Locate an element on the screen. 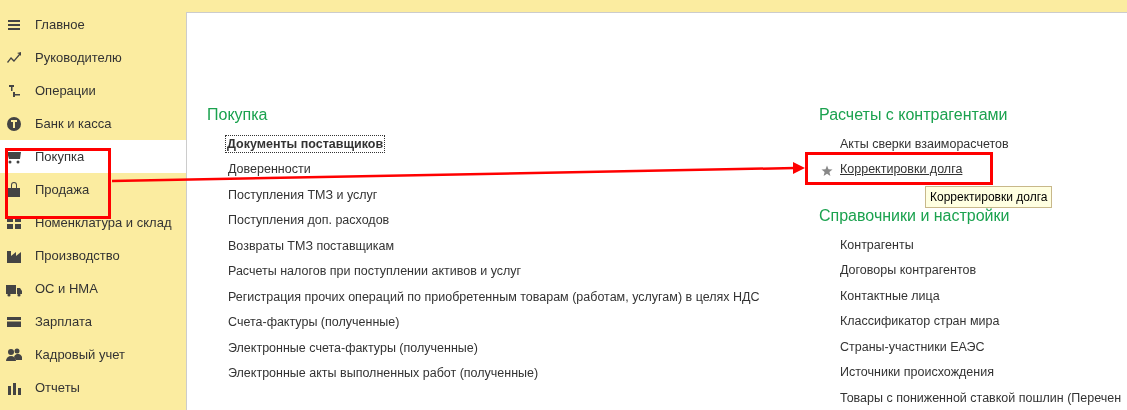 The image size is (1127, 410). sidebar-item: Производство is located at coordinates (93, 255).